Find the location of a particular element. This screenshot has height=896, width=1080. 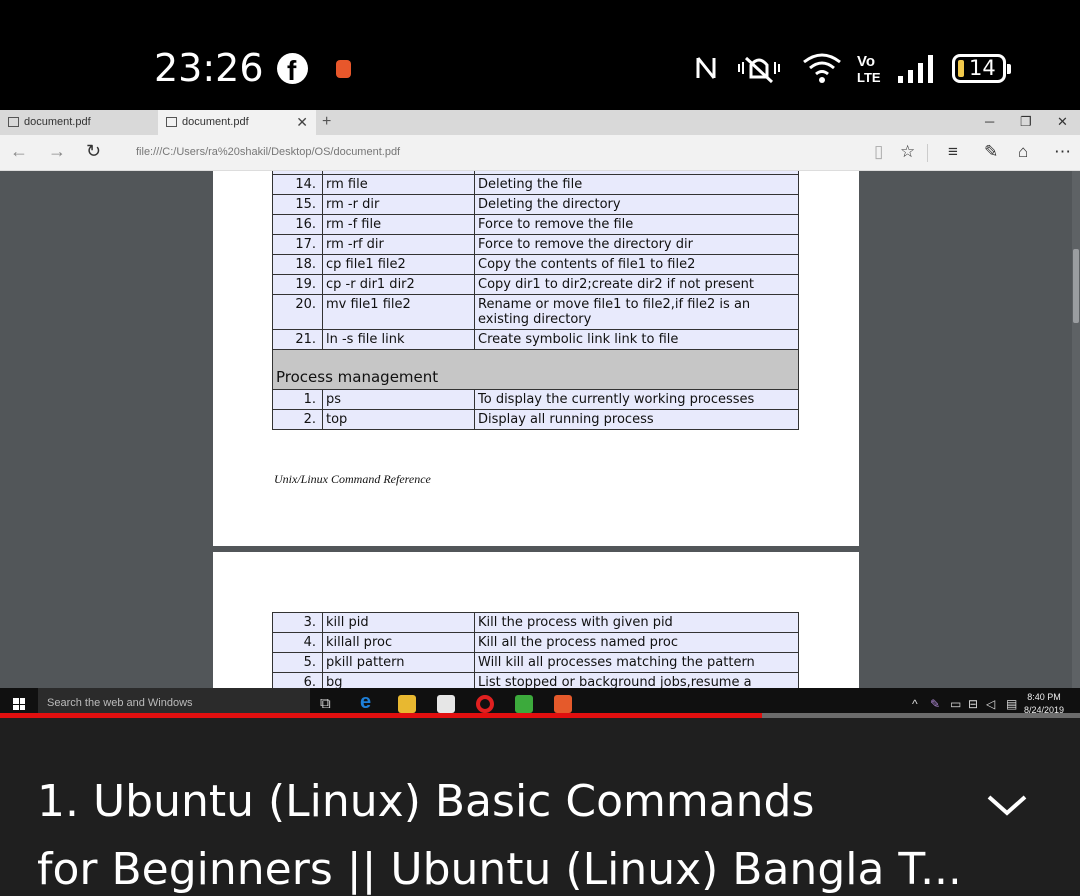

restore-icon: ❐ is located at coordinates (1026, 122).